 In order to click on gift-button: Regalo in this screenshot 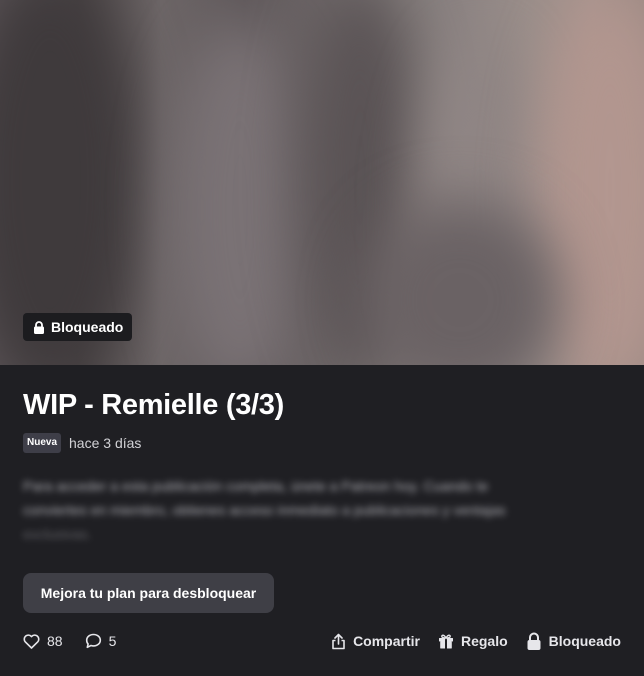, I will do `click(473, 641)`.